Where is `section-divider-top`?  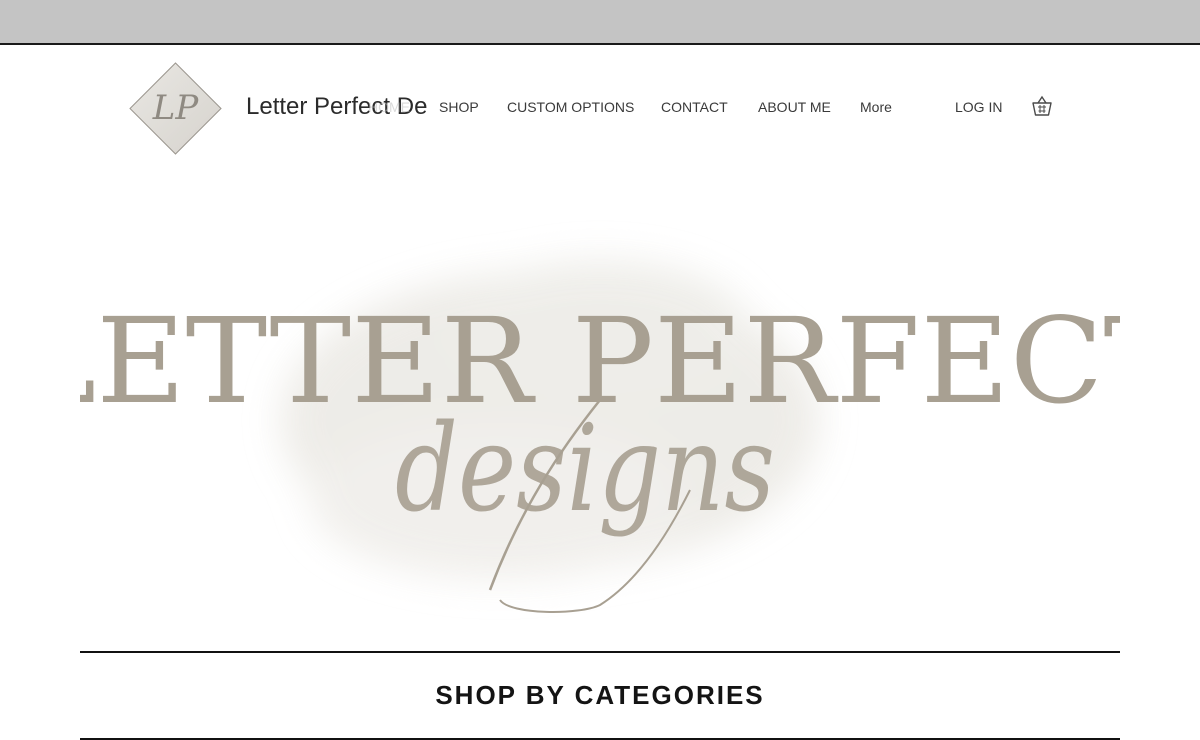 section-divider-top is located at coordinates (600, 652).